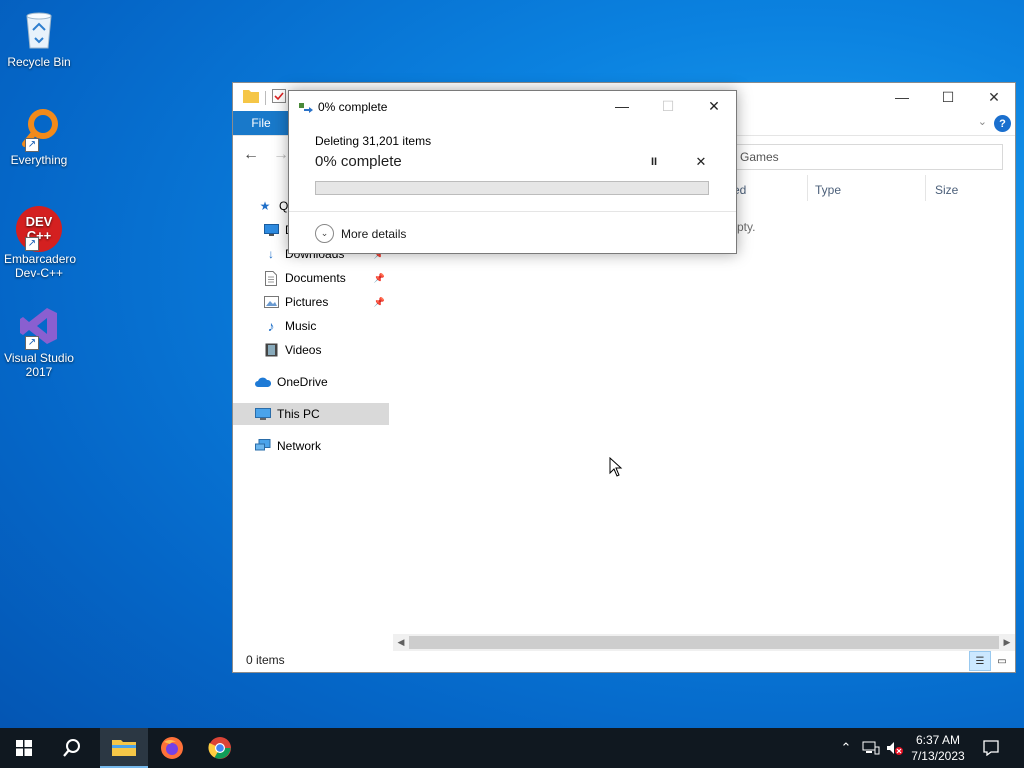 This screenshot has height=768, width=1024. I want to click on desktop-icon, so click(271, 230).